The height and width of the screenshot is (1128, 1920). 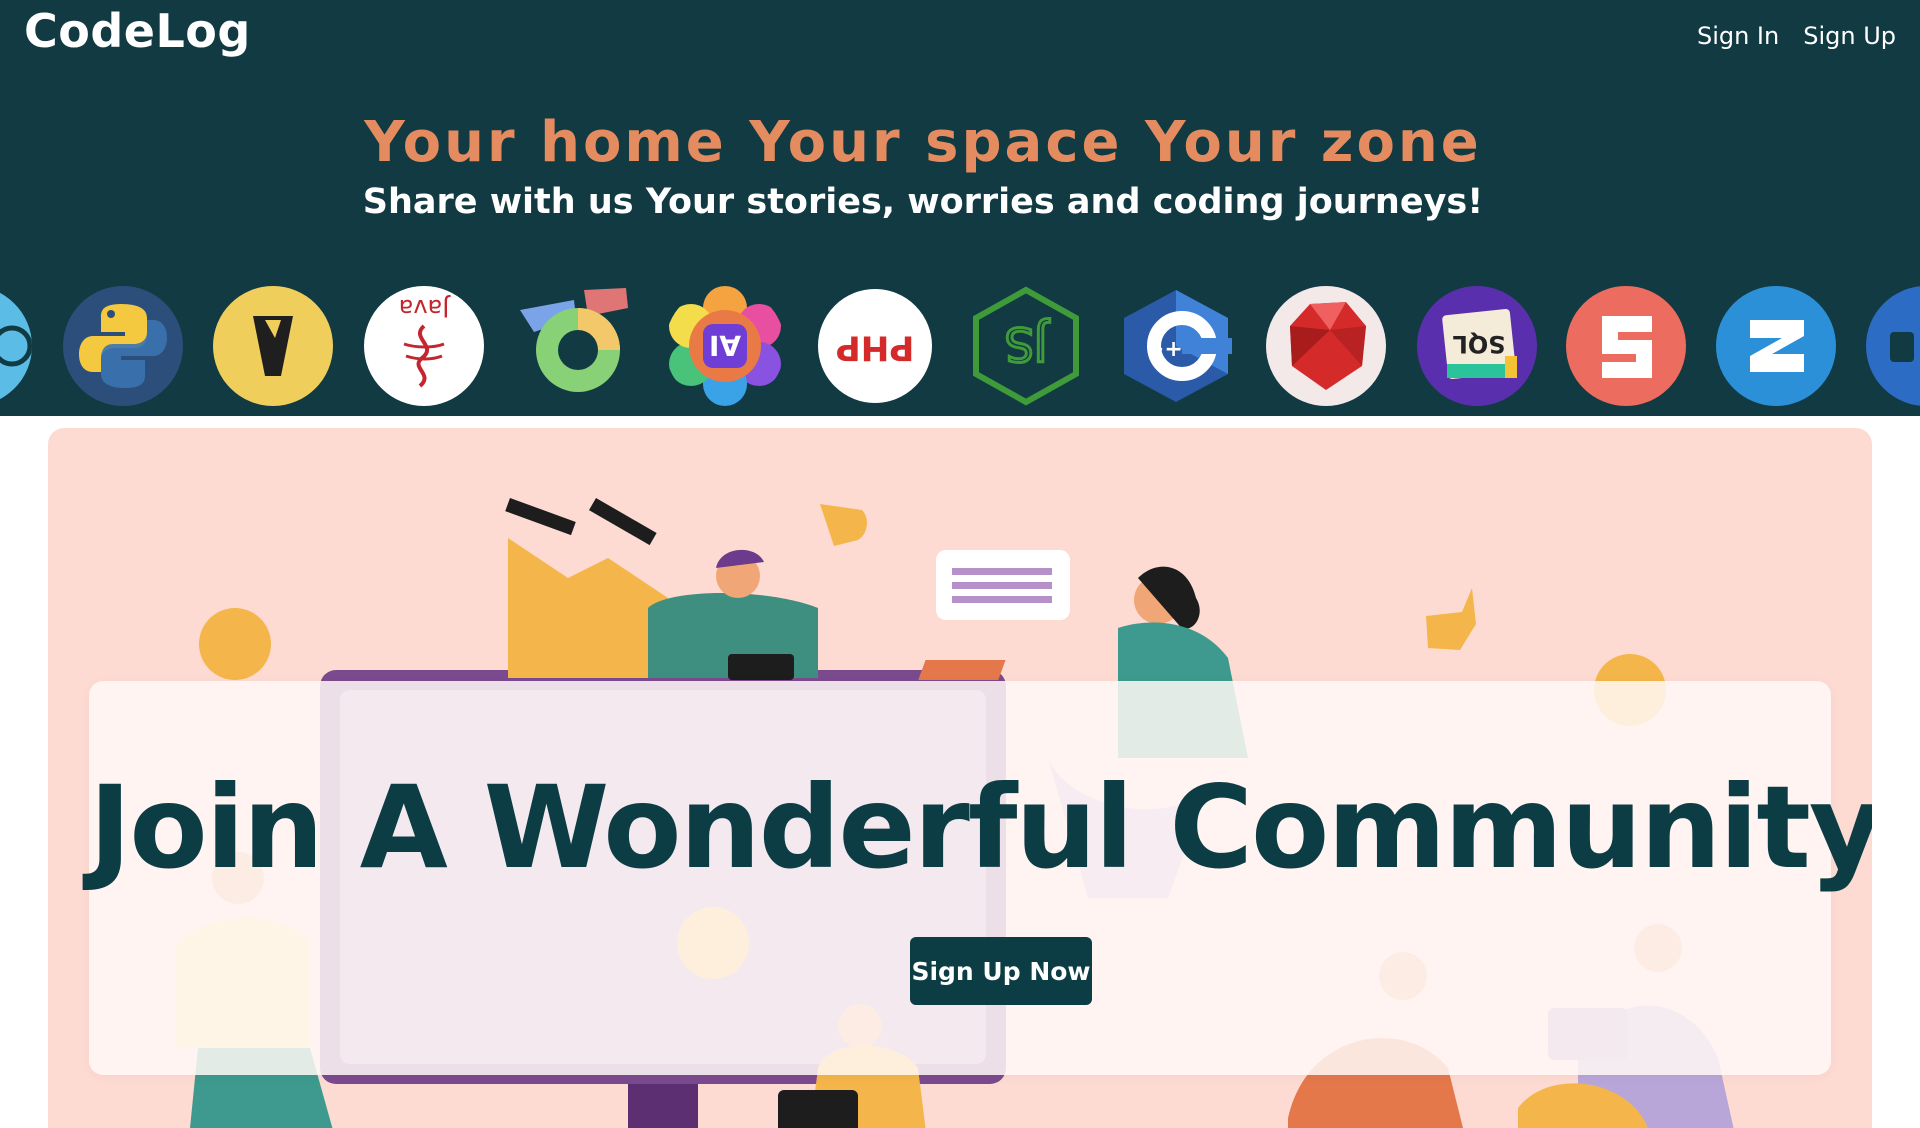 I want to click on tagline: Your home Your space Your zone, so click(x=923, y=142).